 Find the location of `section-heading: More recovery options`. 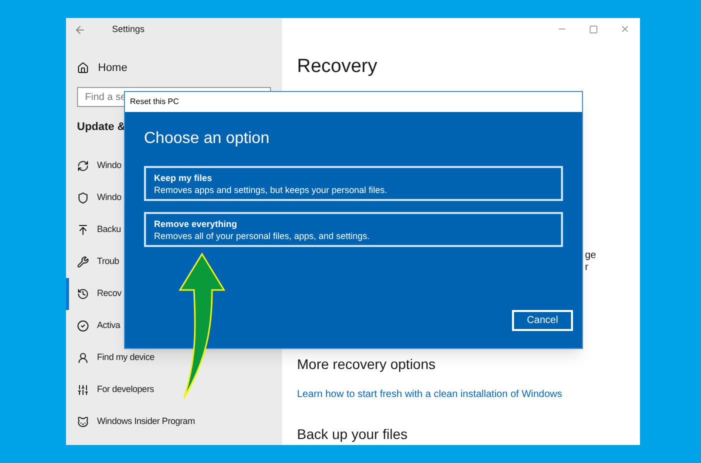

section-heading: More recovery options is located at coordinates (366, 364).